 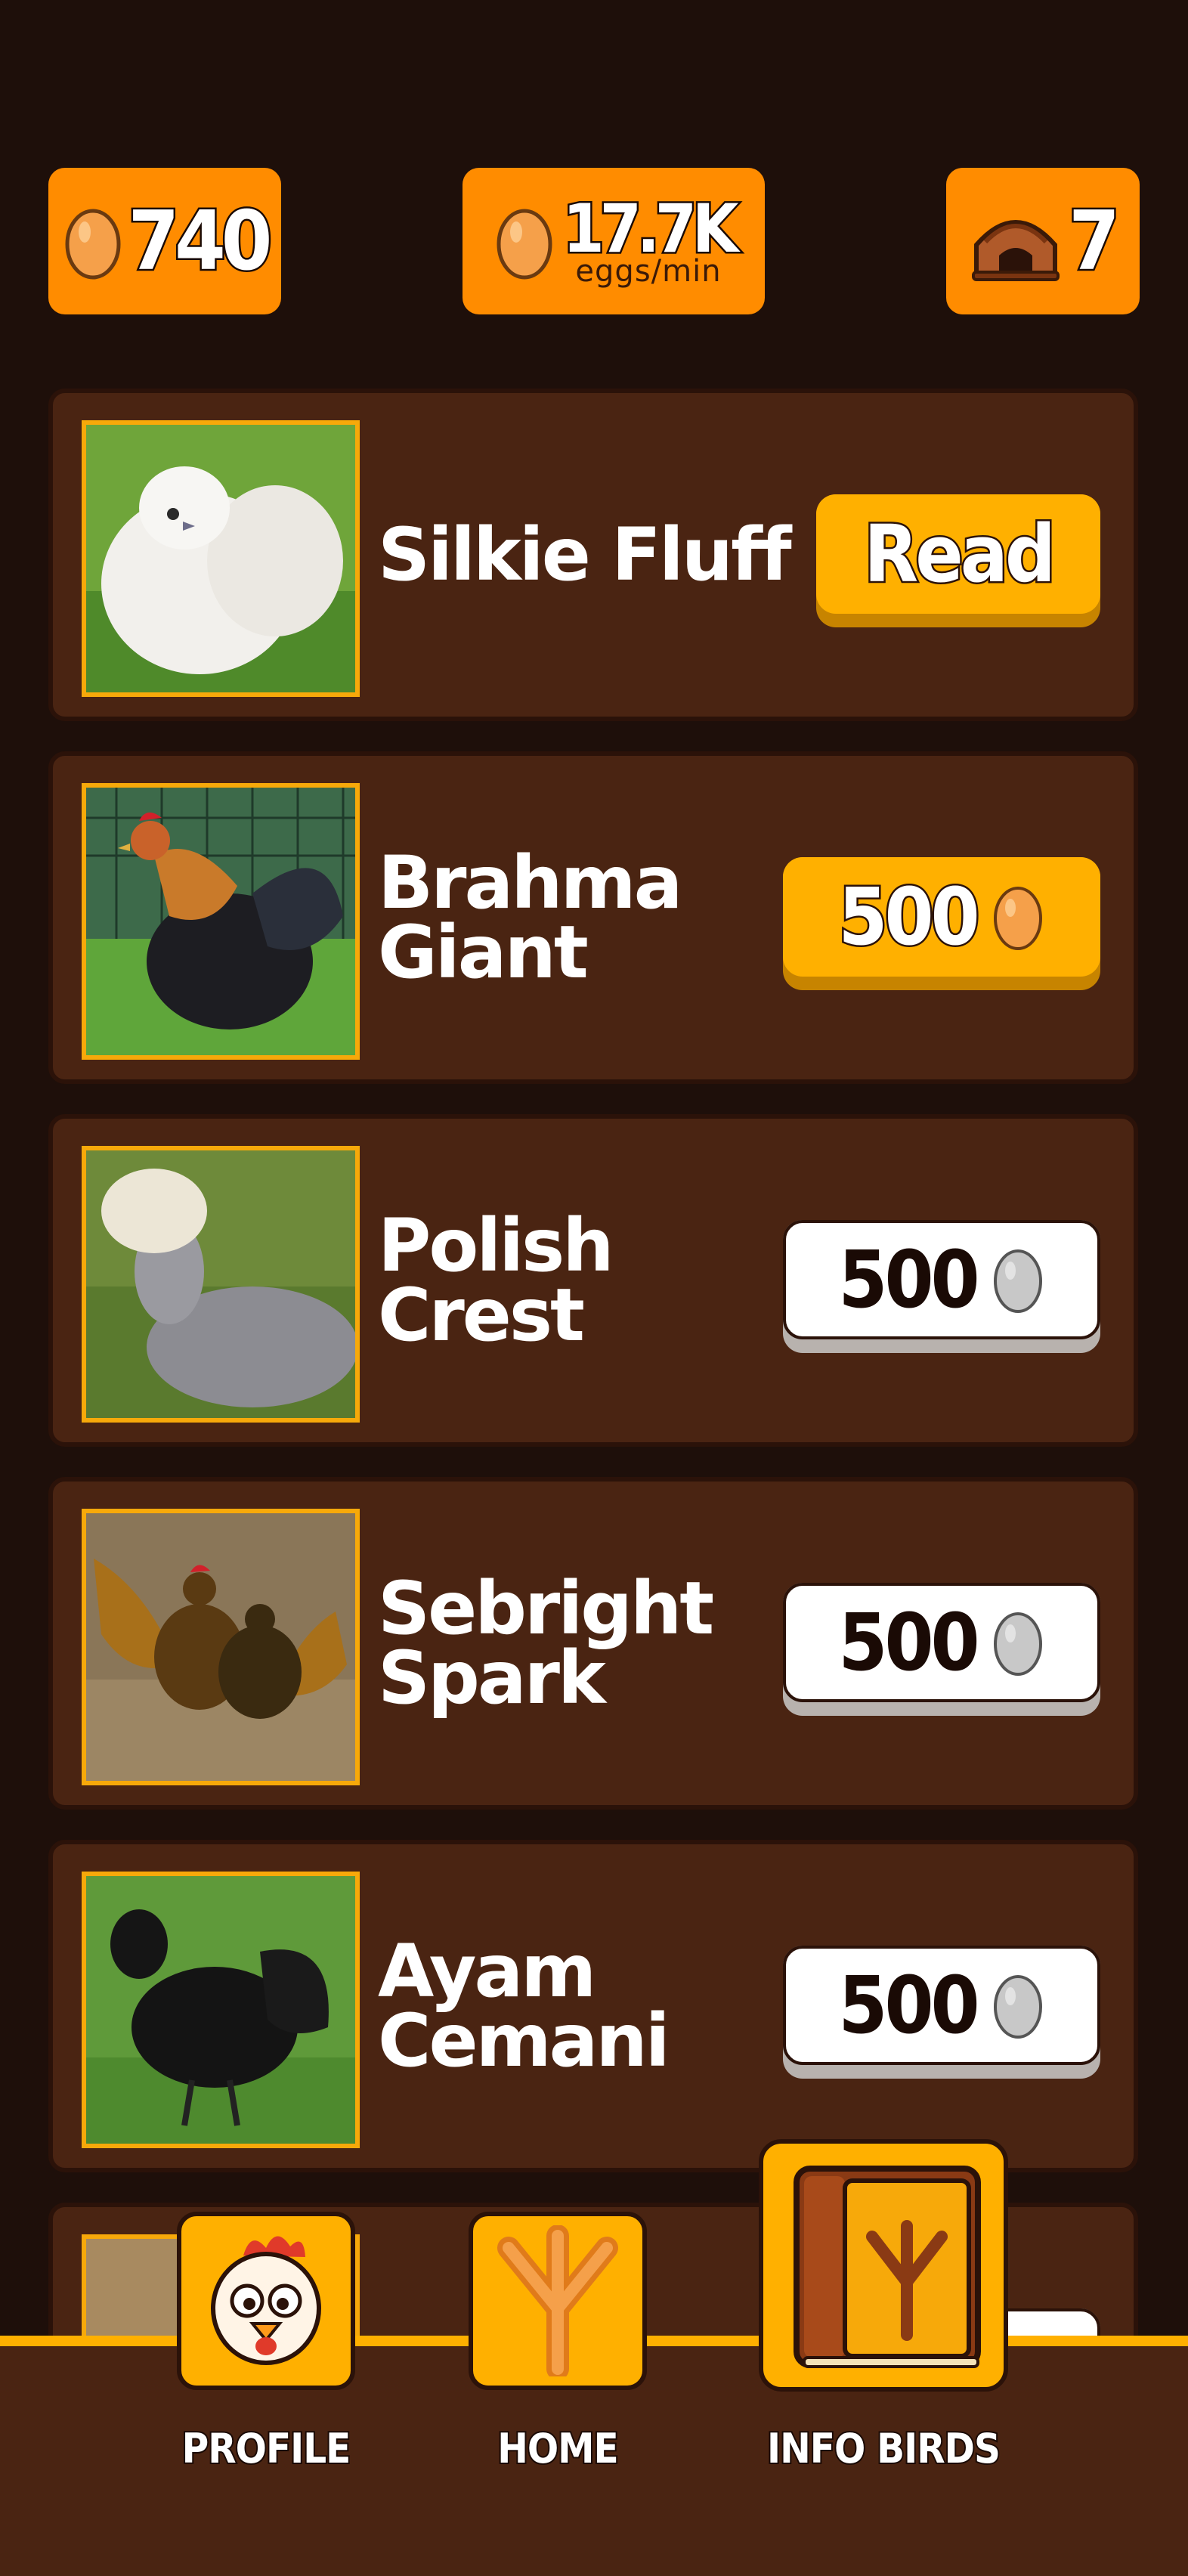 I want to click on bird-name: Ayam Cemani, so click(x=524, y=2006).